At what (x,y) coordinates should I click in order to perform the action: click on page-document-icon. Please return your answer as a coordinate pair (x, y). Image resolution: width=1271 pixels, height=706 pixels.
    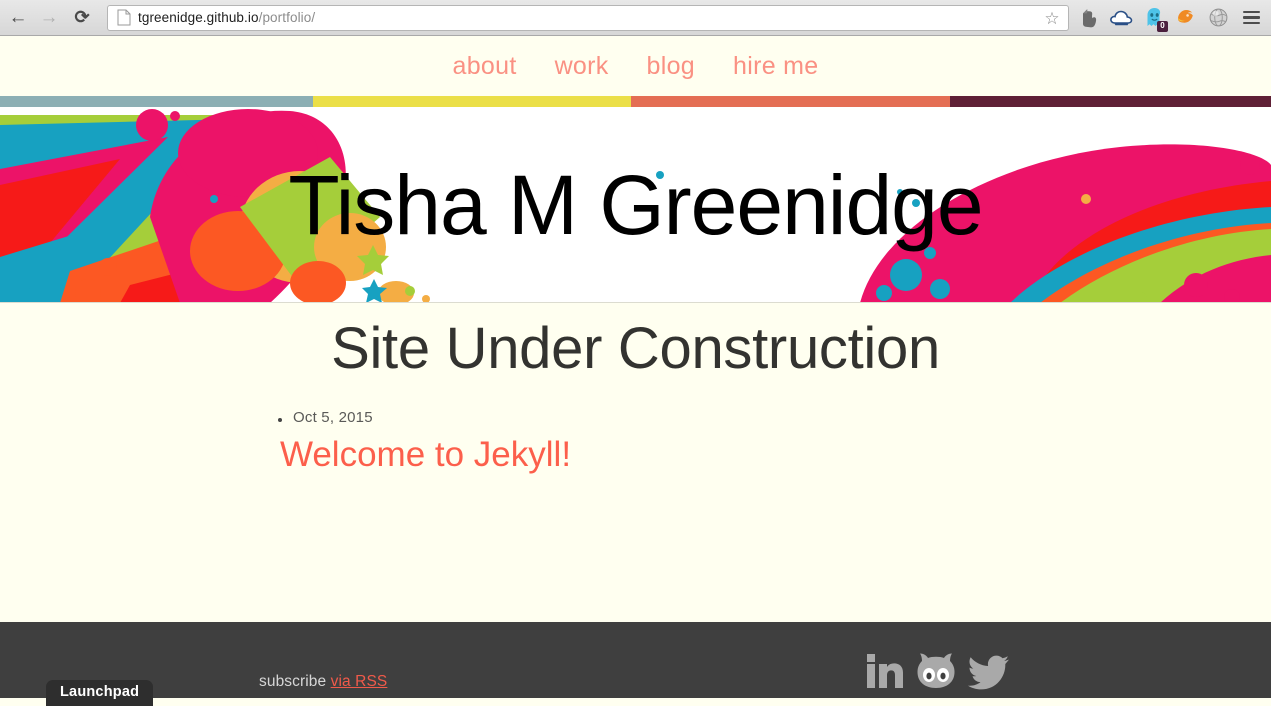
    Looking at the image, I should click on (124, 17).